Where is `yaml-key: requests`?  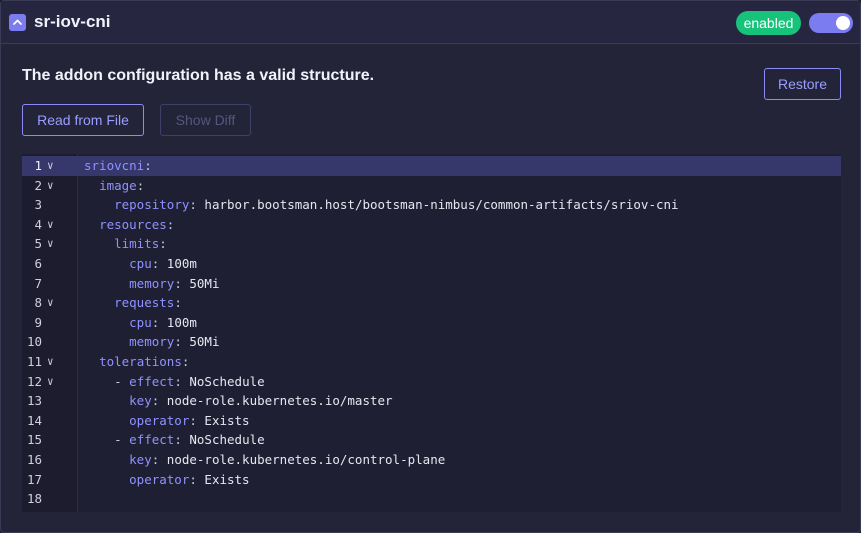 yaml-key: requests is located at coordinates (144, 303).